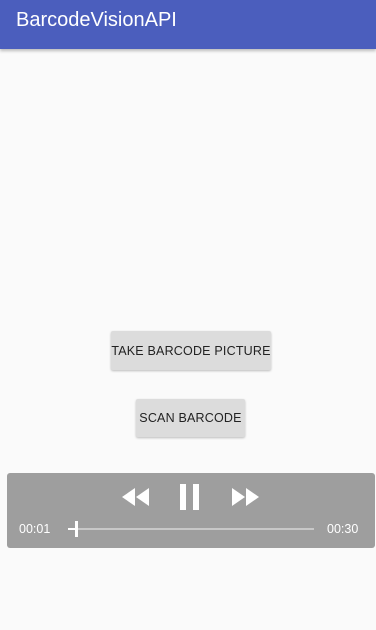 This screenshot has height=630, width=376. I want to click on take-barcode-picture-button: TAKE BARCODE PICTURE, so click(191, 350).